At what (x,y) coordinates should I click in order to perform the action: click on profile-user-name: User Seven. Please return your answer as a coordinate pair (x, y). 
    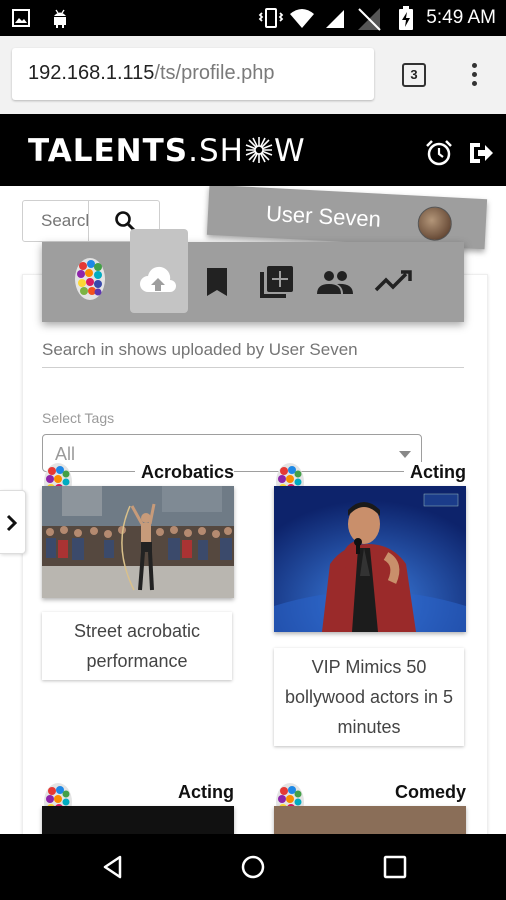
    Looking at the image, I should click on (323, 216).